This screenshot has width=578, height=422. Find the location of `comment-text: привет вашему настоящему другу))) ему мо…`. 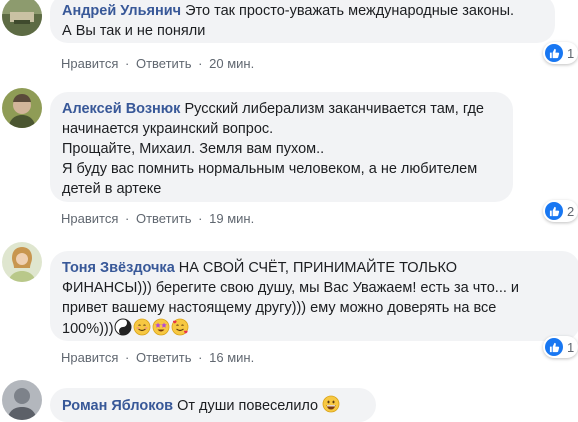

comment-text: привет вашему настоящему другу))) ему мо… is located at coordinates (279, 308).